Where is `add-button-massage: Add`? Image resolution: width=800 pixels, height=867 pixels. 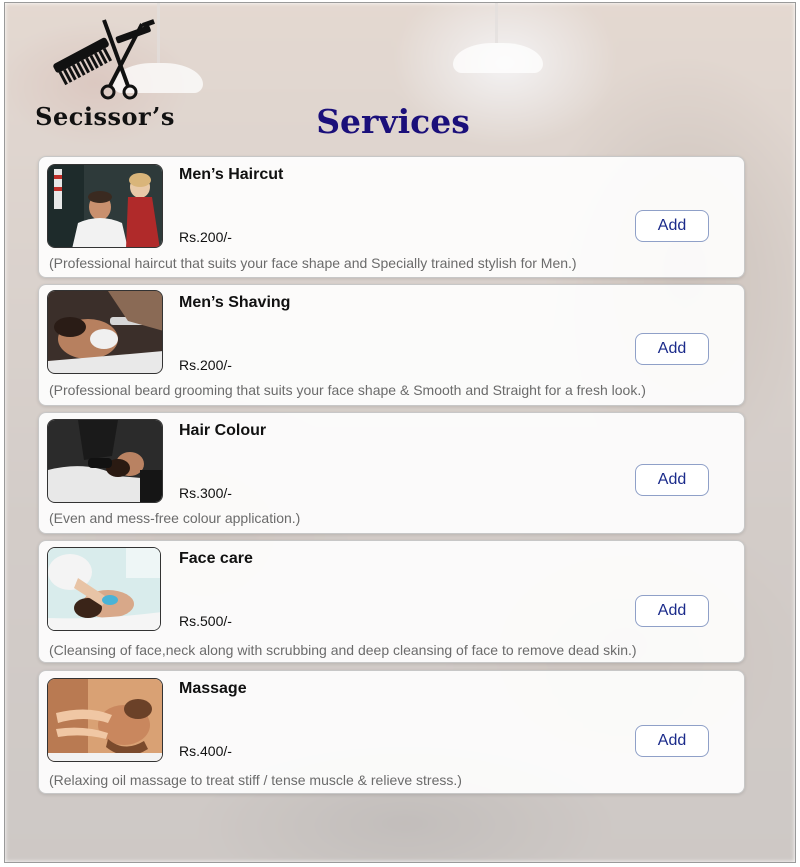 add-button-massage: Add is located at coordinates (672, 741).